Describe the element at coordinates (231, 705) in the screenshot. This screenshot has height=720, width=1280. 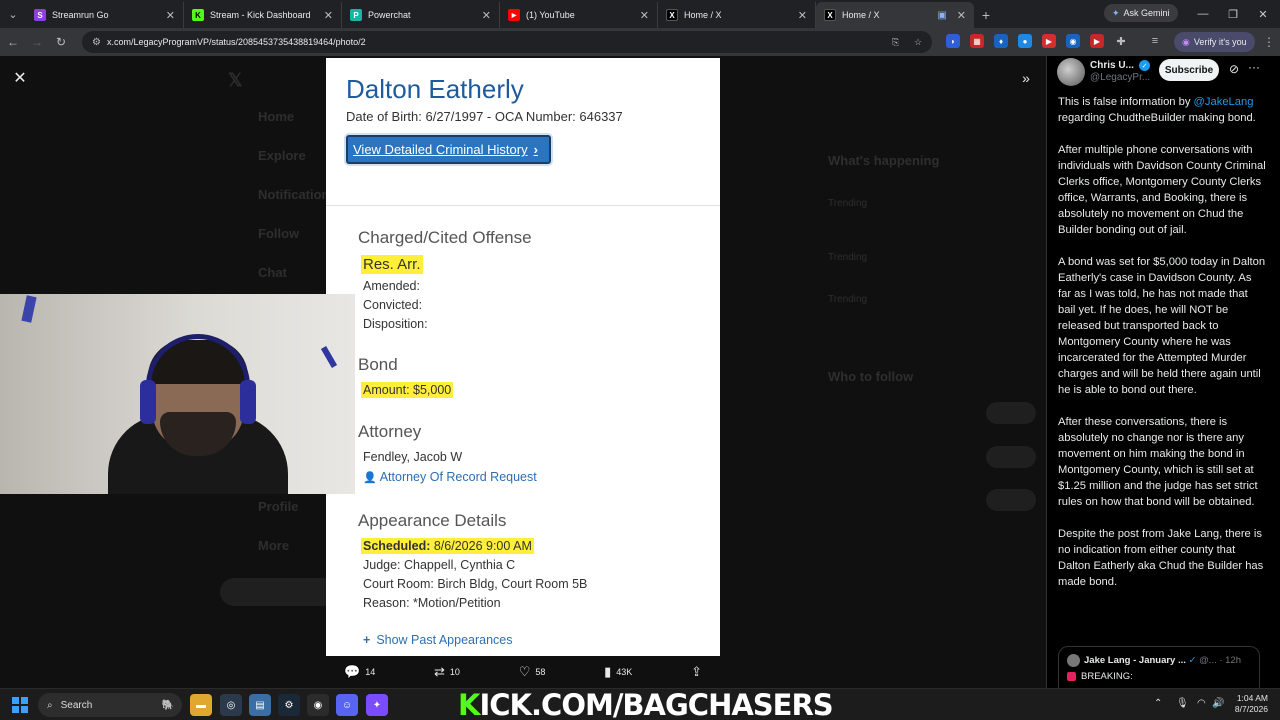
I see `chrome-icon: ◎` at that location.